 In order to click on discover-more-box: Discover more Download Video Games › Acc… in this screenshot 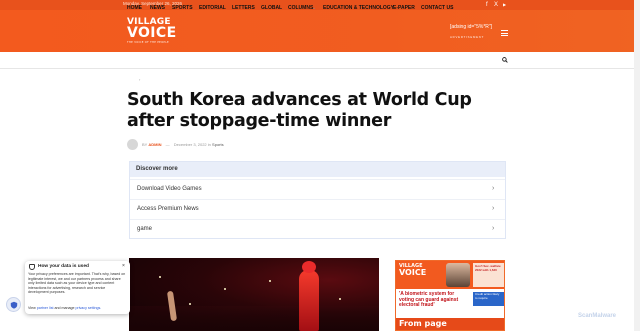, I will do `click(317, 200)`.